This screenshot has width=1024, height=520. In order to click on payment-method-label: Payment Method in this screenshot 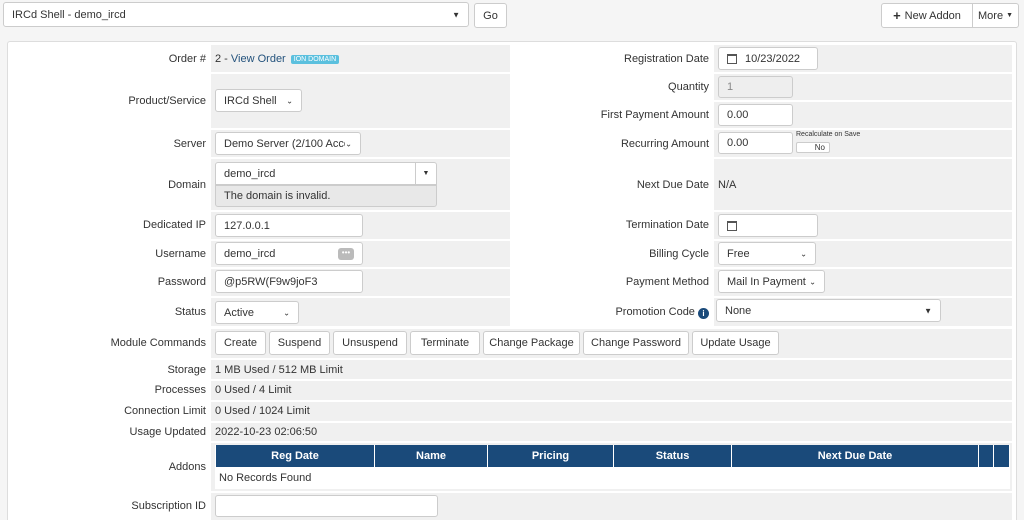, I will do `click(667, 282)`.